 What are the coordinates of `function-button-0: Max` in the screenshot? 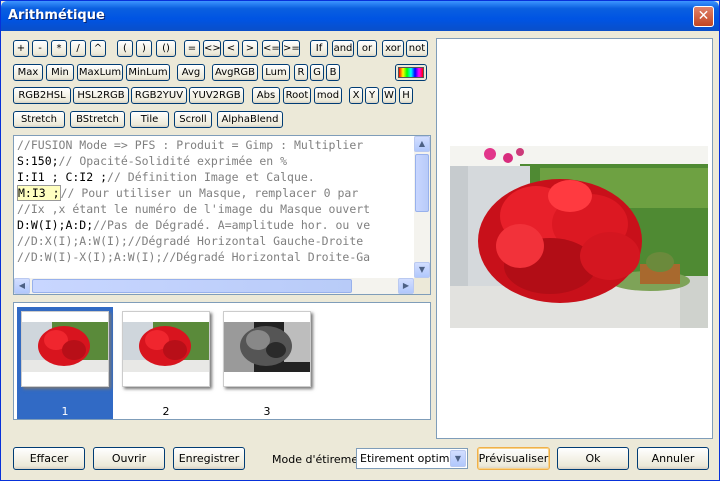 It's located at (28, 72).